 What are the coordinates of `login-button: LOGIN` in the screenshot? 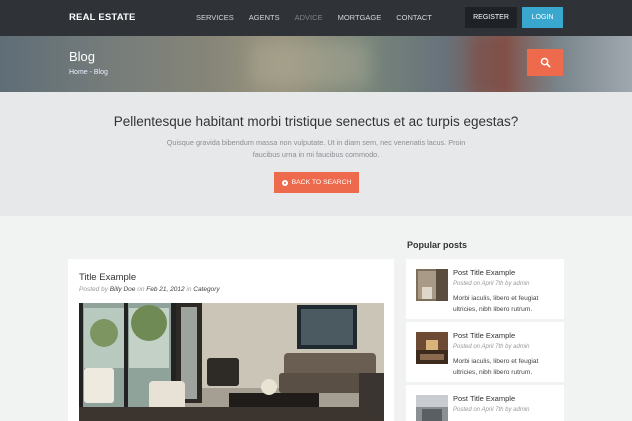 It's located at (542, 17).